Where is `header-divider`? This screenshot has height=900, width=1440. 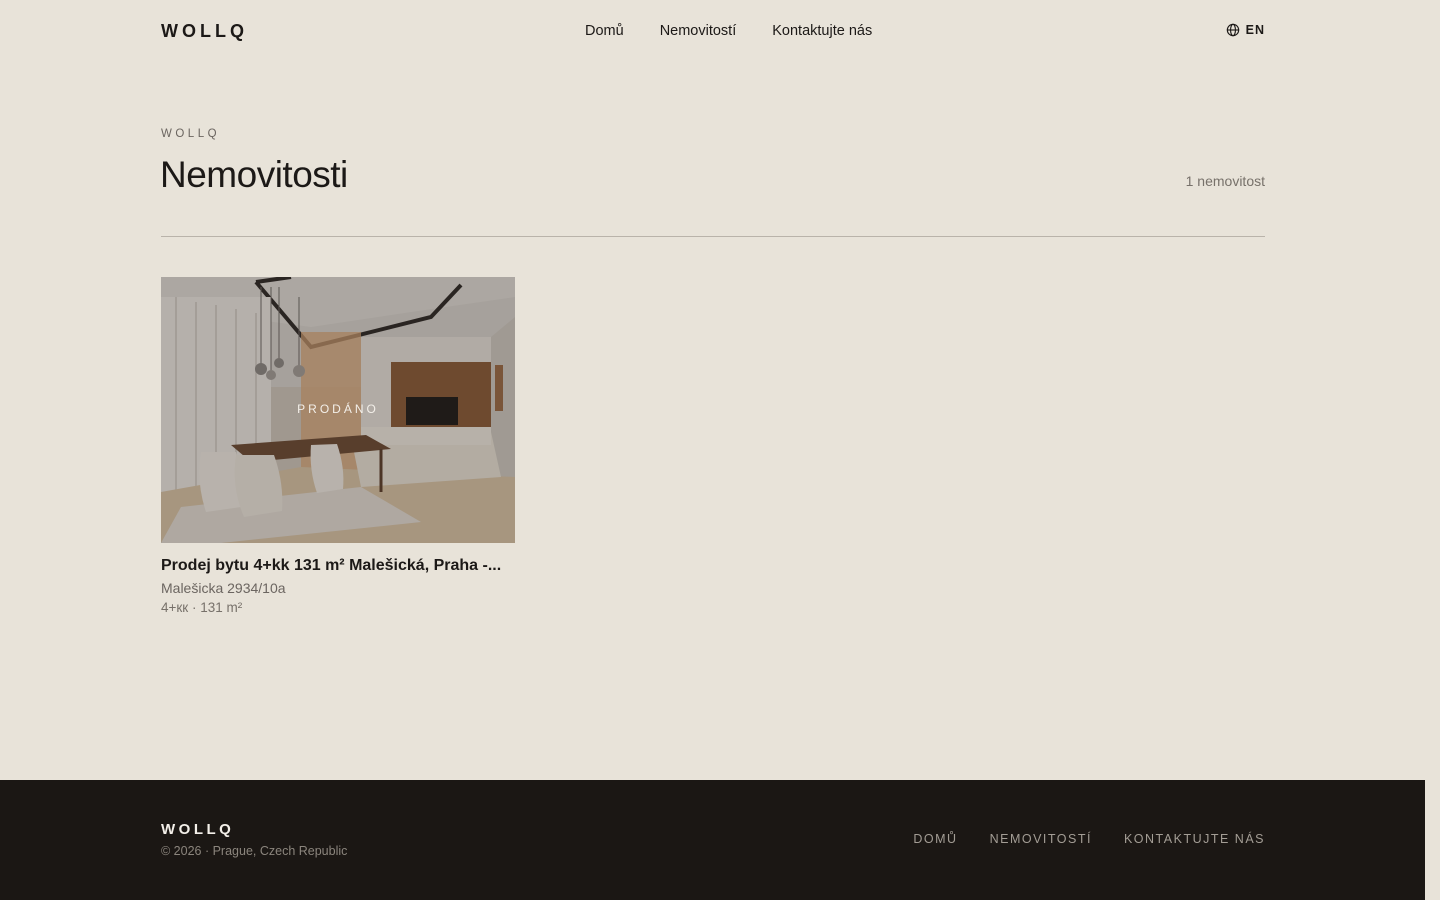 header-divider is located at coordinates (713, 236).